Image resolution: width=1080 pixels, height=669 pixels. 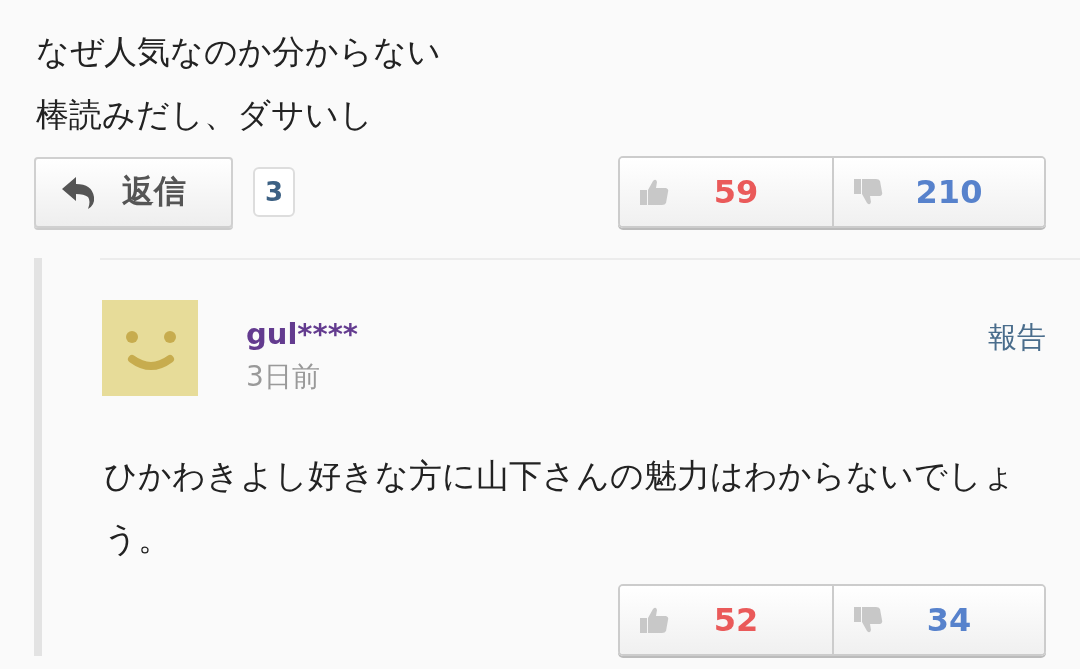 What do you see at coordinates (938, 192) in the screenshot?
I see `dislike-button: 210` at bounding box center [938, 192].